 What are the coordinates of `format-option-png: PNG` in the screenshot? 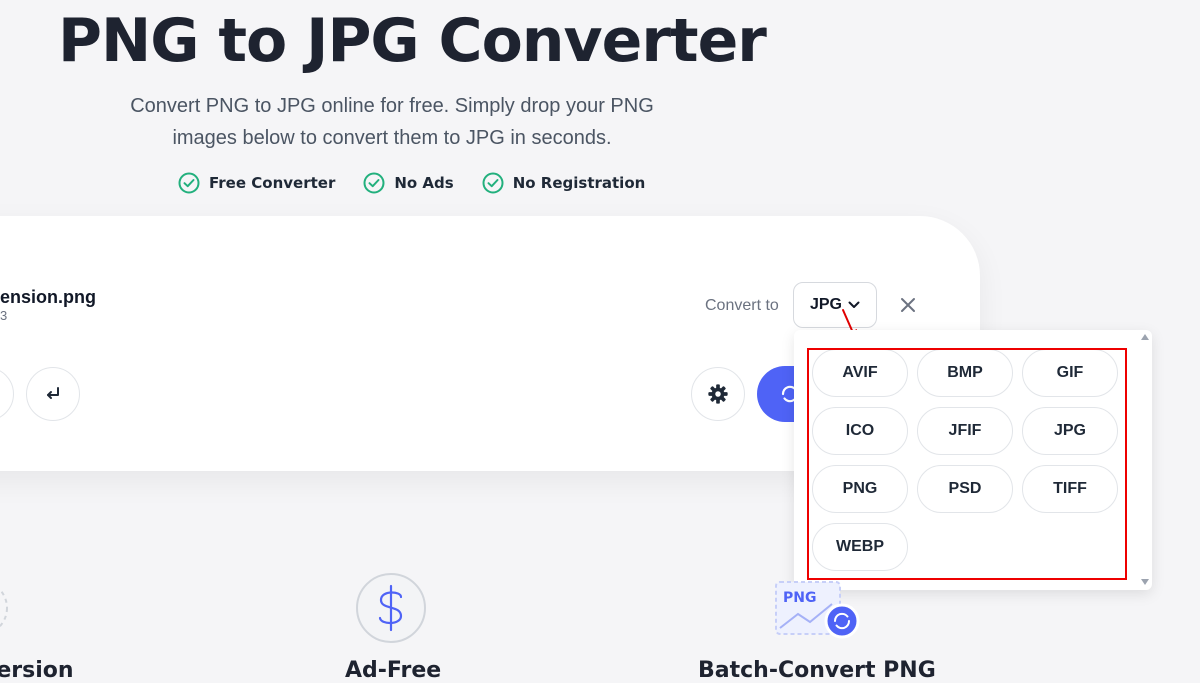 It's located at (860, 489).